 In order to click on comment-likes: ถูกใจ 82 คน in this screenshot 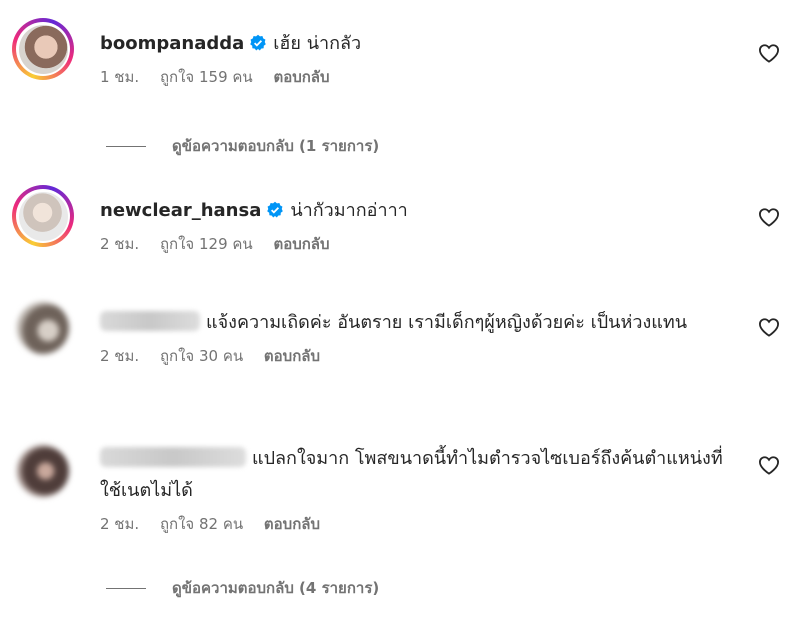, I will do `click(201, 524)`.